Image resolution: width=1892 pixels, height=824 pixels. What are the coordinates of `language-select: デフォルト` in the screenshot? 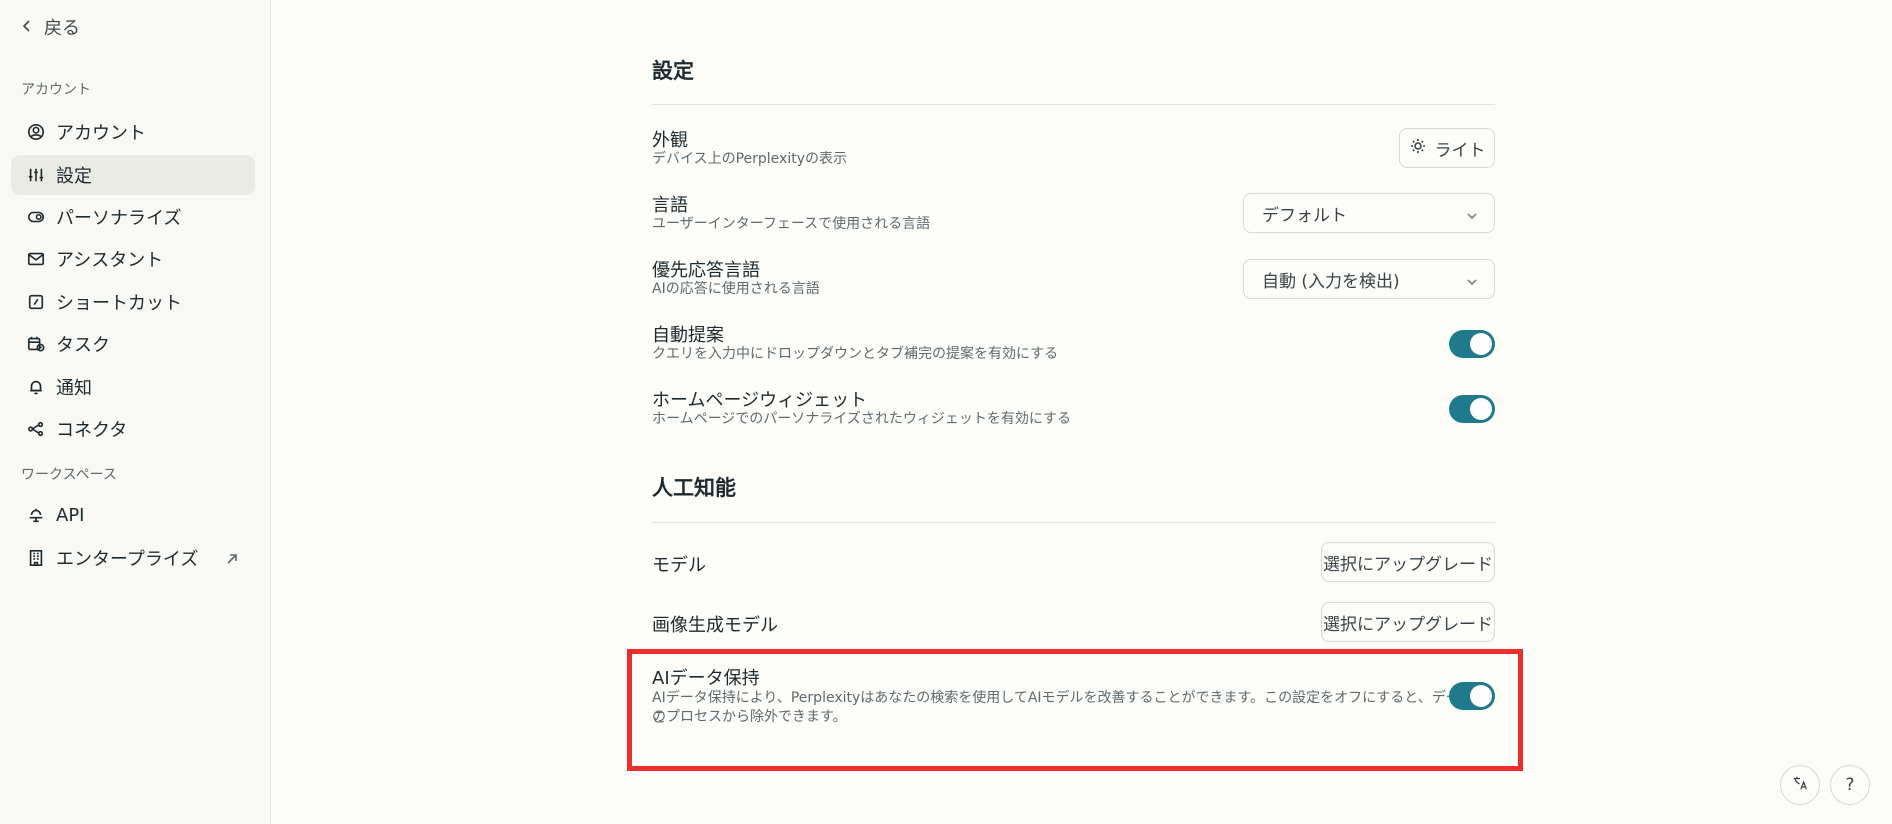 It's located at (1369, 213).